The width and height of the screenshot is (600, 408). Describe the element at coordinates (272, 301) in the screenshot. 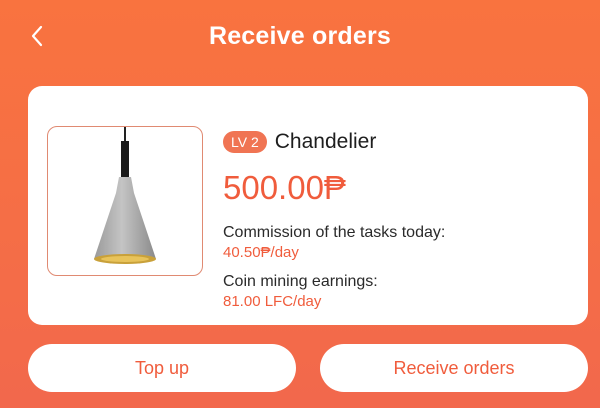

I see `mining-value: 81.00 LFC/day` at that location.